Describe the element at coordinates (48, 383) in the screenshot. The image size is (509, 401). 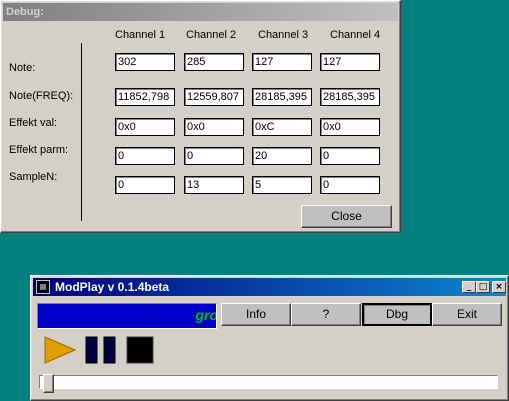
I see `position-slider-thumb` at that location.